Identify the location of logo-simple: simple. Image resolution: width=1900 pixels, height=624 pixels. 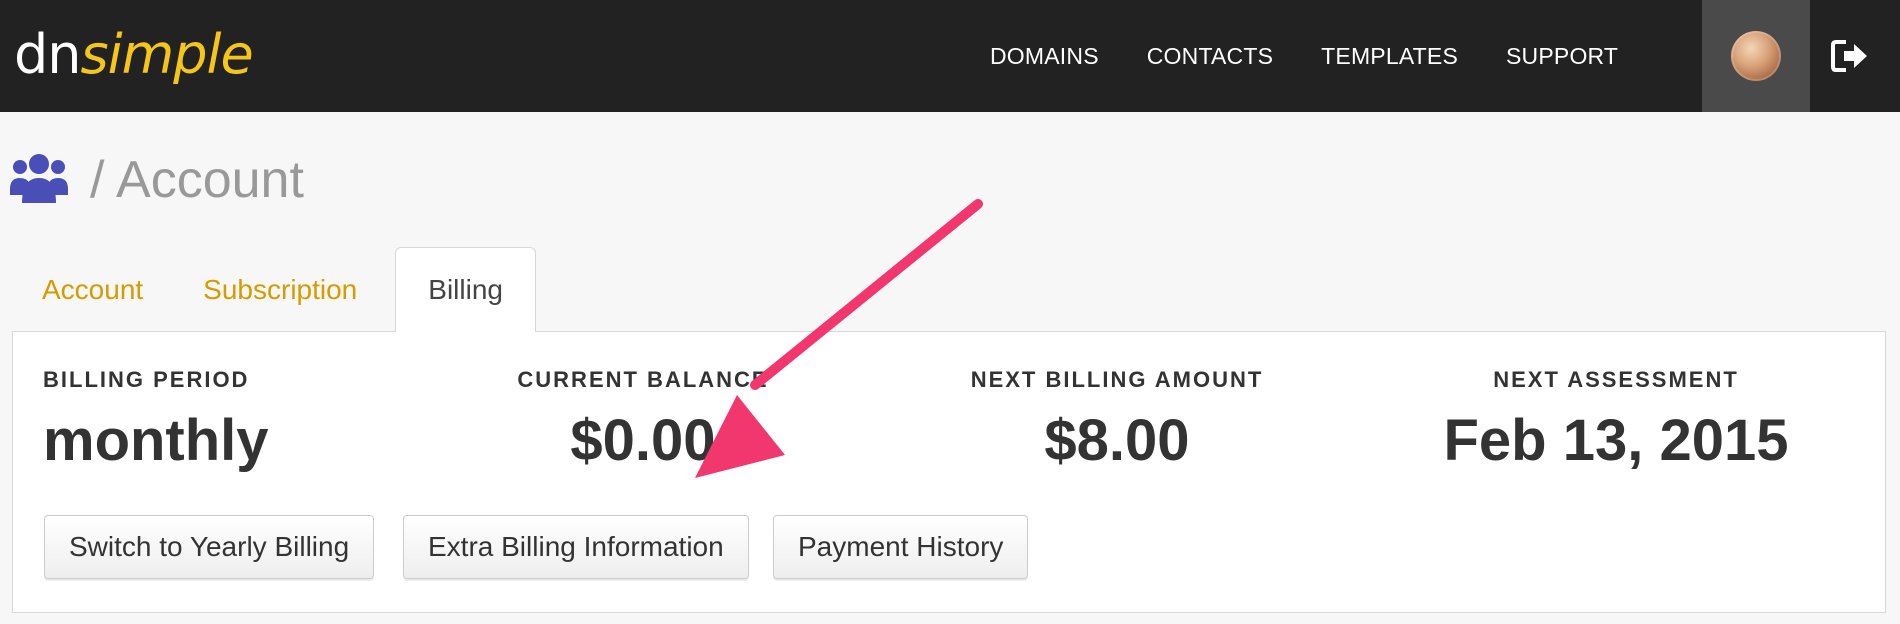
(167, 54).